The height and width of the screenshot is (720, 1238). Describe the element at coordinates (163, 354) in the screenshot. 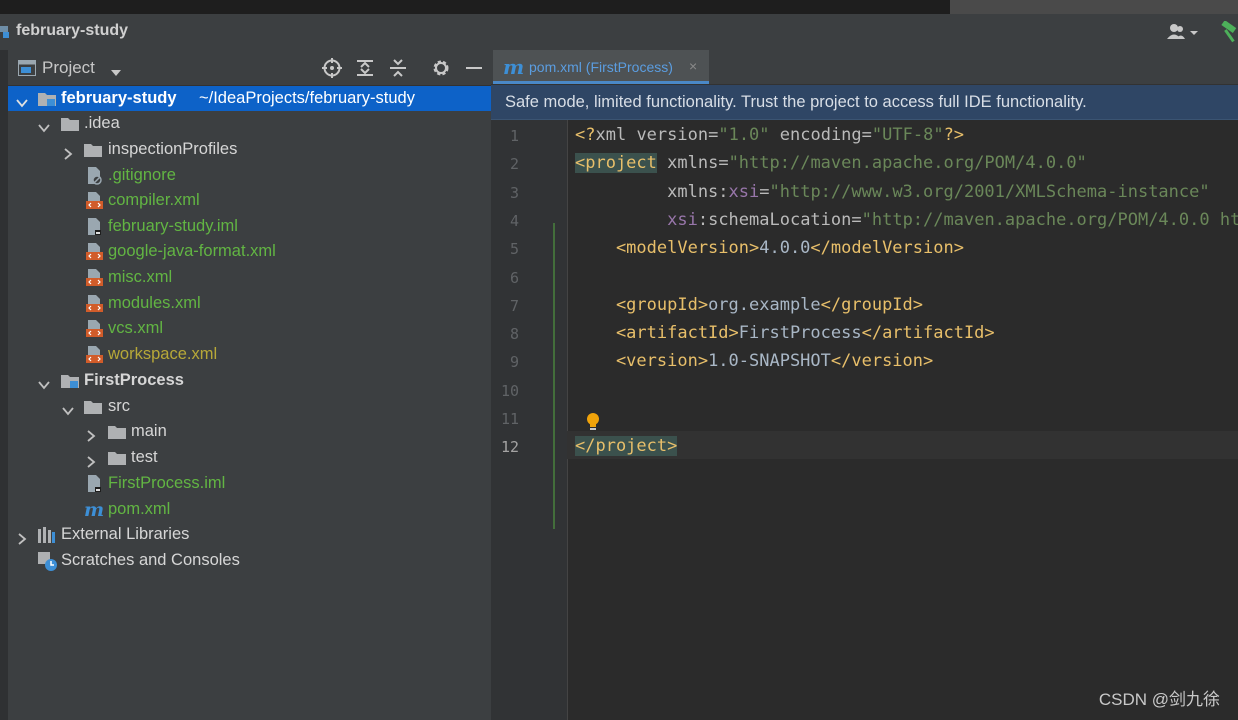

I see `tree-item-label: workspace.xml` at that location.